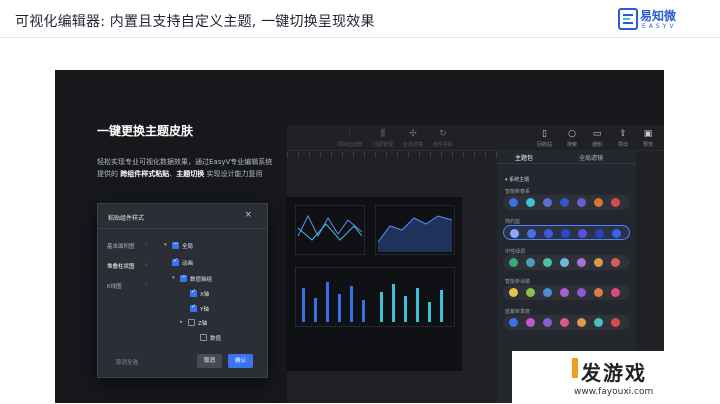 The width and height of the screenshot is (720, 404). I want to click on desc-text: 实现设计能力复用, so click(234, 174).